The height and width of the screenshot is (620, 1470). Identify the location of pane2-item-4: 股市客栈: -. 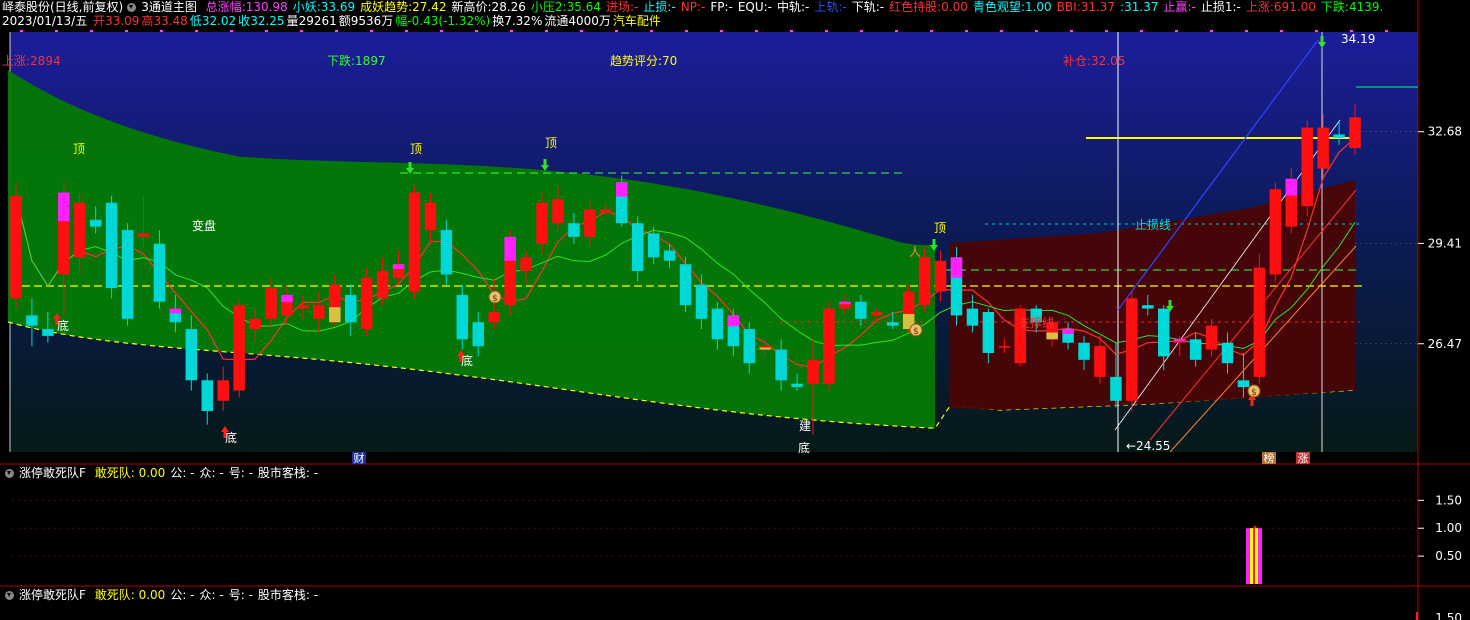
(288, 473).